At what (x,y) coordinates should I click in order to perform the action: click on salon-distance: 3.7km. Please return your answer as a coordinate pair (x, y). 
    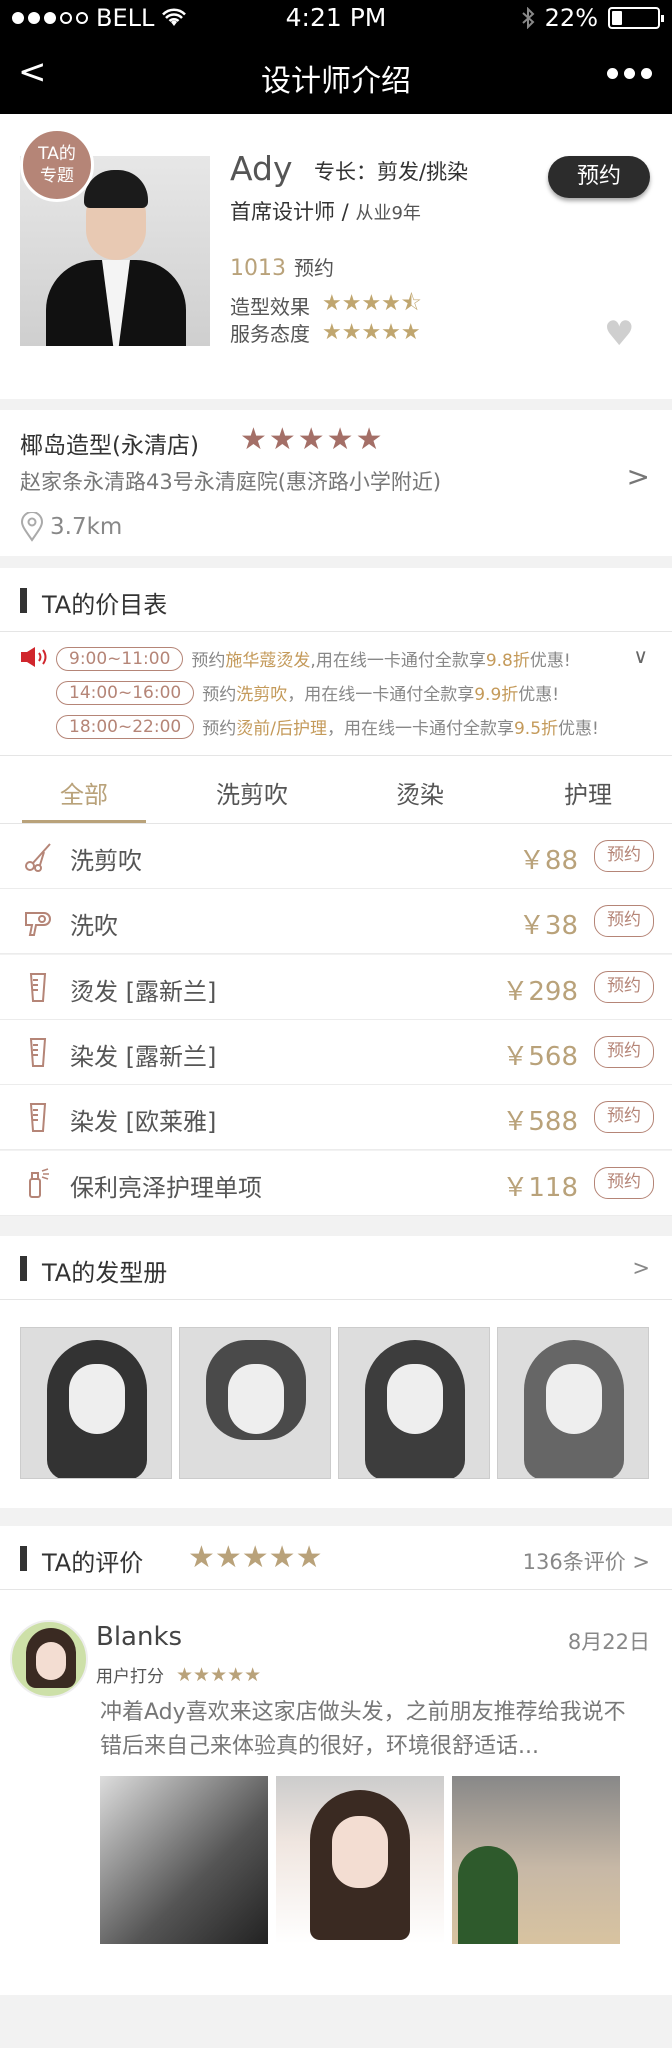
    Looking at the image, I should click on (71, 527).